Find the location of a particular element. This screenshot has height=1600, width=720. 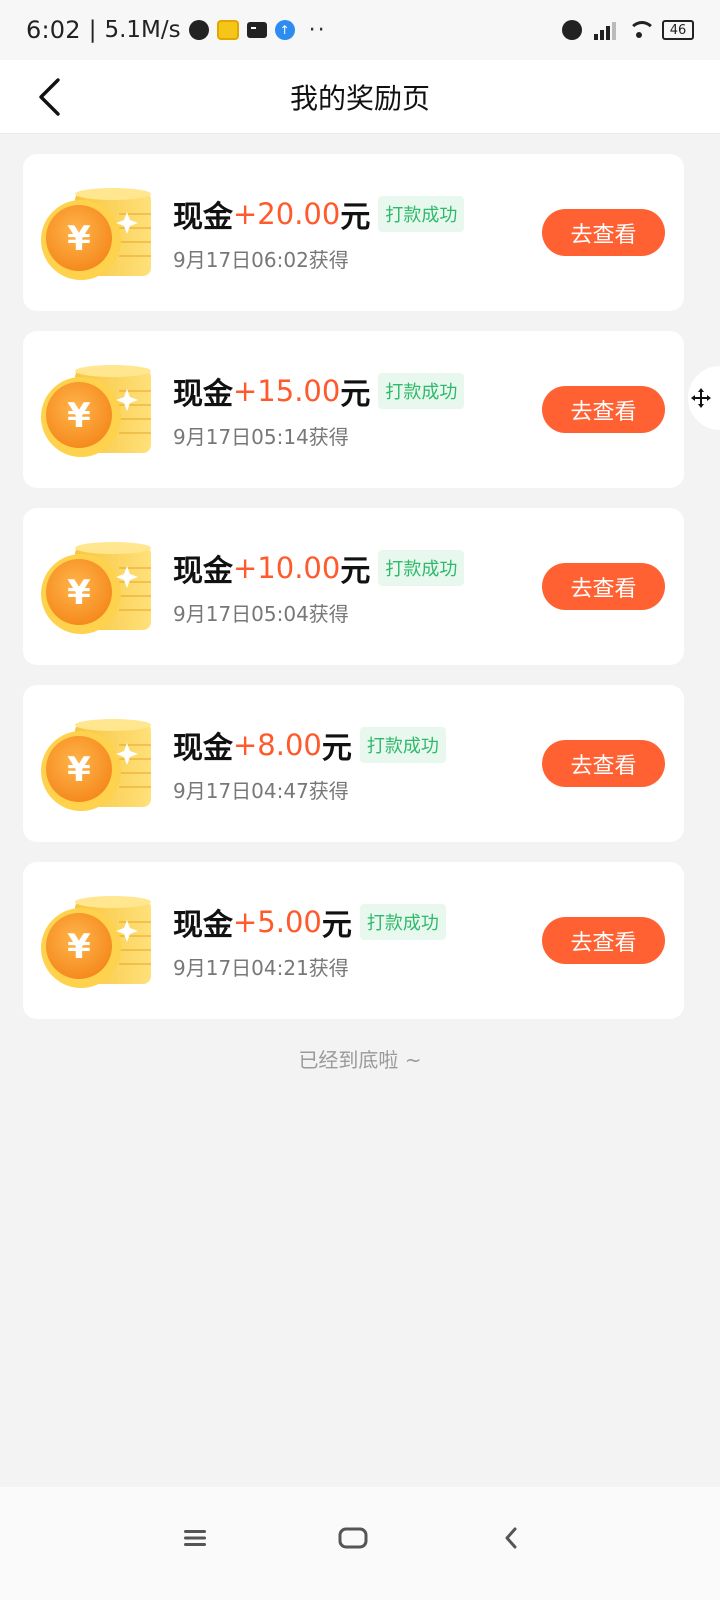

floating-tool-button is located at coordinates (704, 398).